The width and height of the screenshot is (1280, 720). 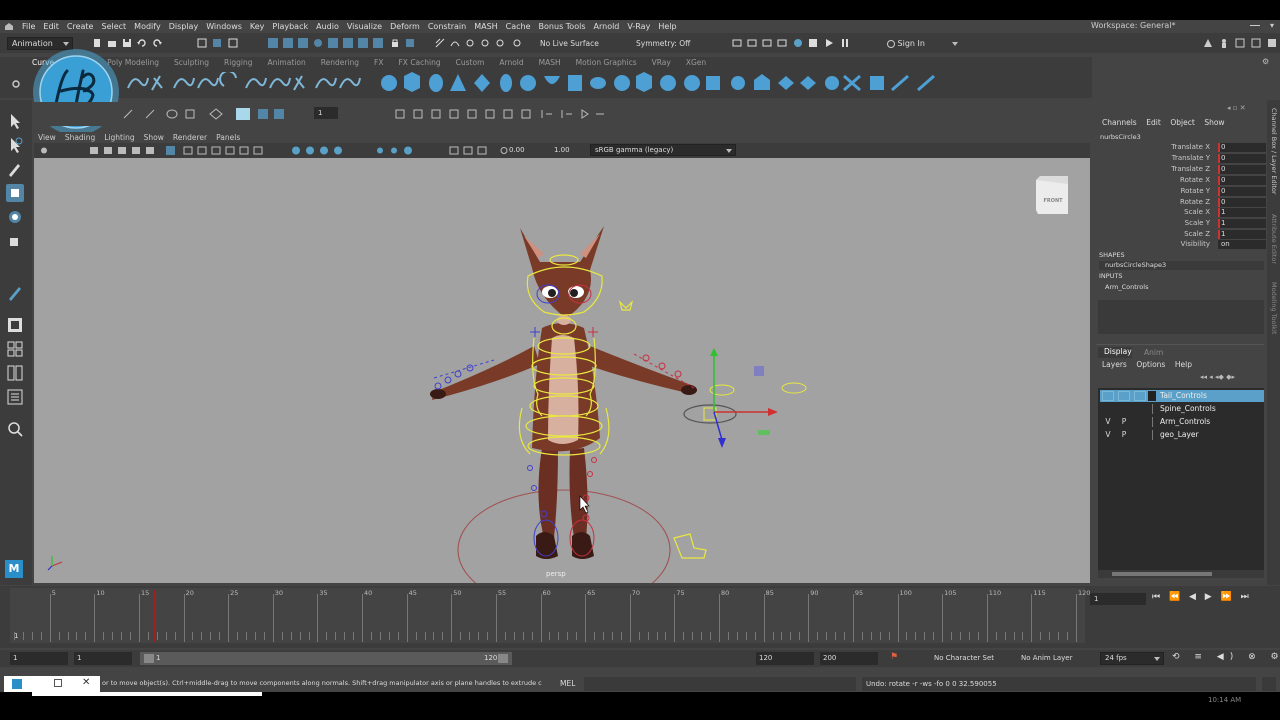 I want to click on search-icon, so click(x=15, y=429).